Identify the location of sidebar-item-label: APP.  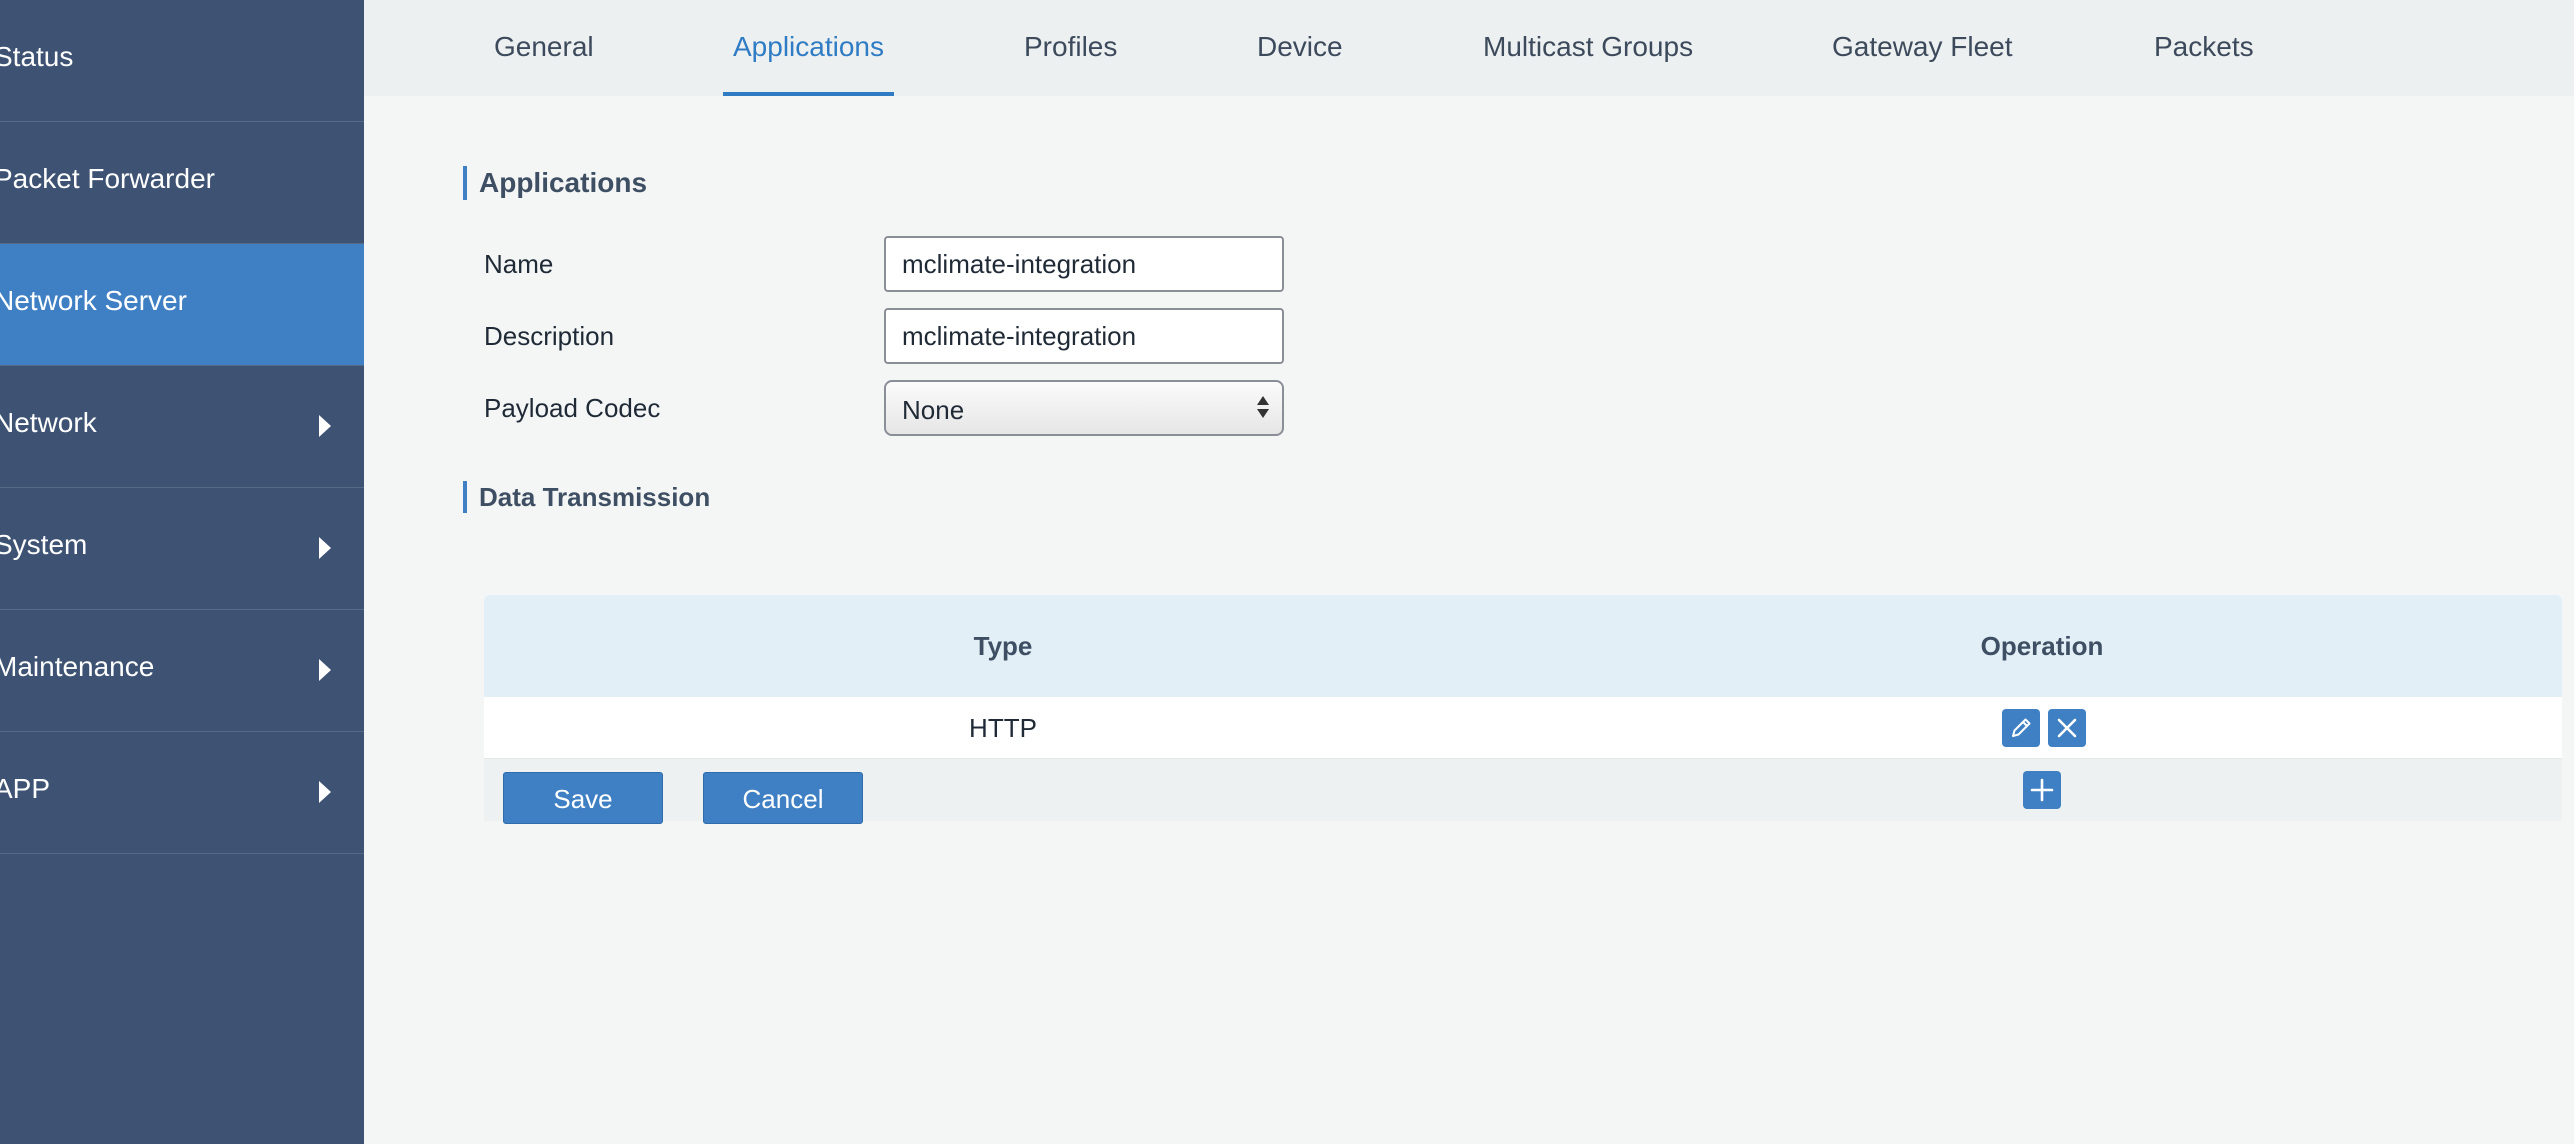
(25, 788).